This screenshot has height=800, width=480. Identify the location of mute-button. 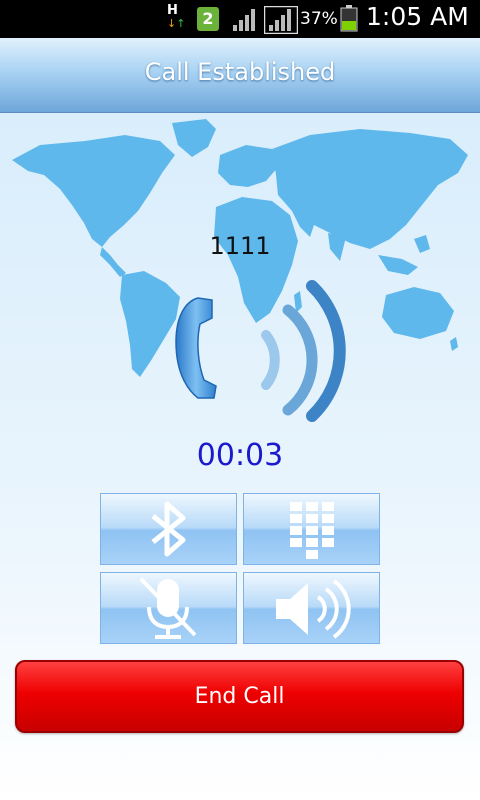
(168, 608).